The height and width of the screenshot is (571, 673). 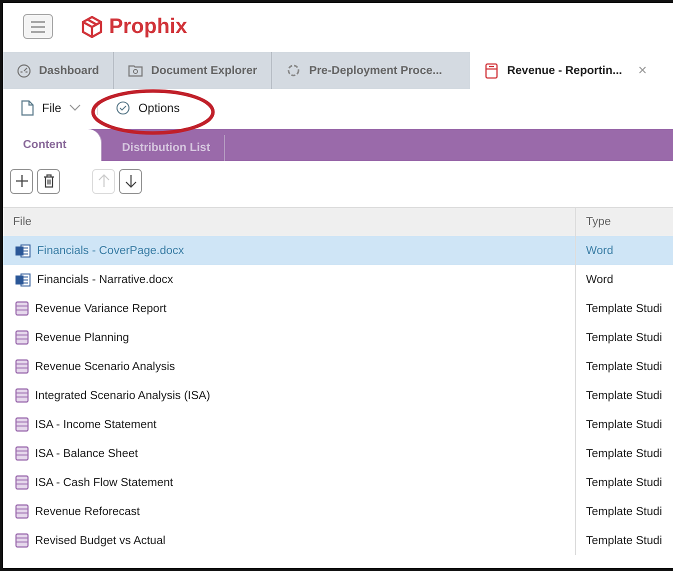 I want to click on file-name: ISA - Cash Flow Statement, so click(x=104, y=482).